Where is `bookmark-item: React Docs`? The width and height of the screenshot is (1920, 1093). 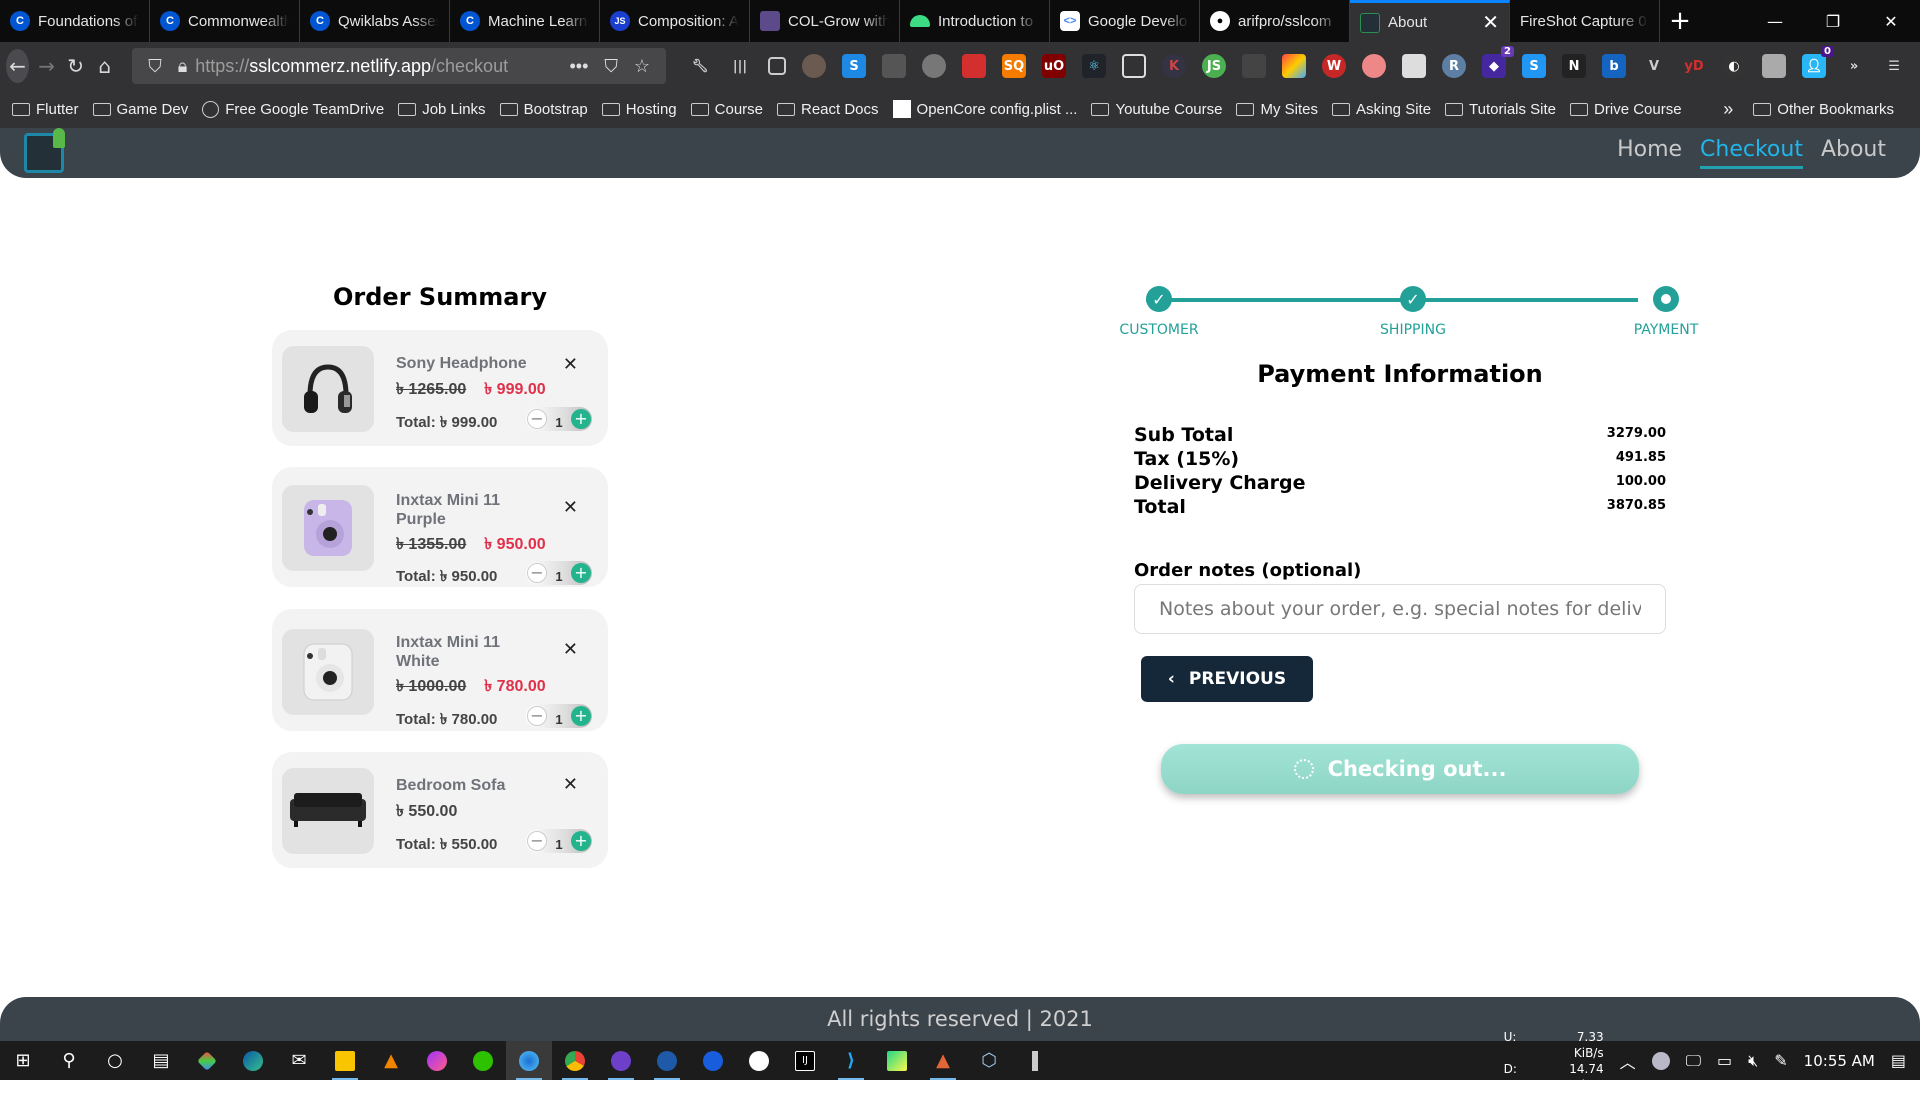
bookmark-item: React Docs is located at coordinates (828, 109).